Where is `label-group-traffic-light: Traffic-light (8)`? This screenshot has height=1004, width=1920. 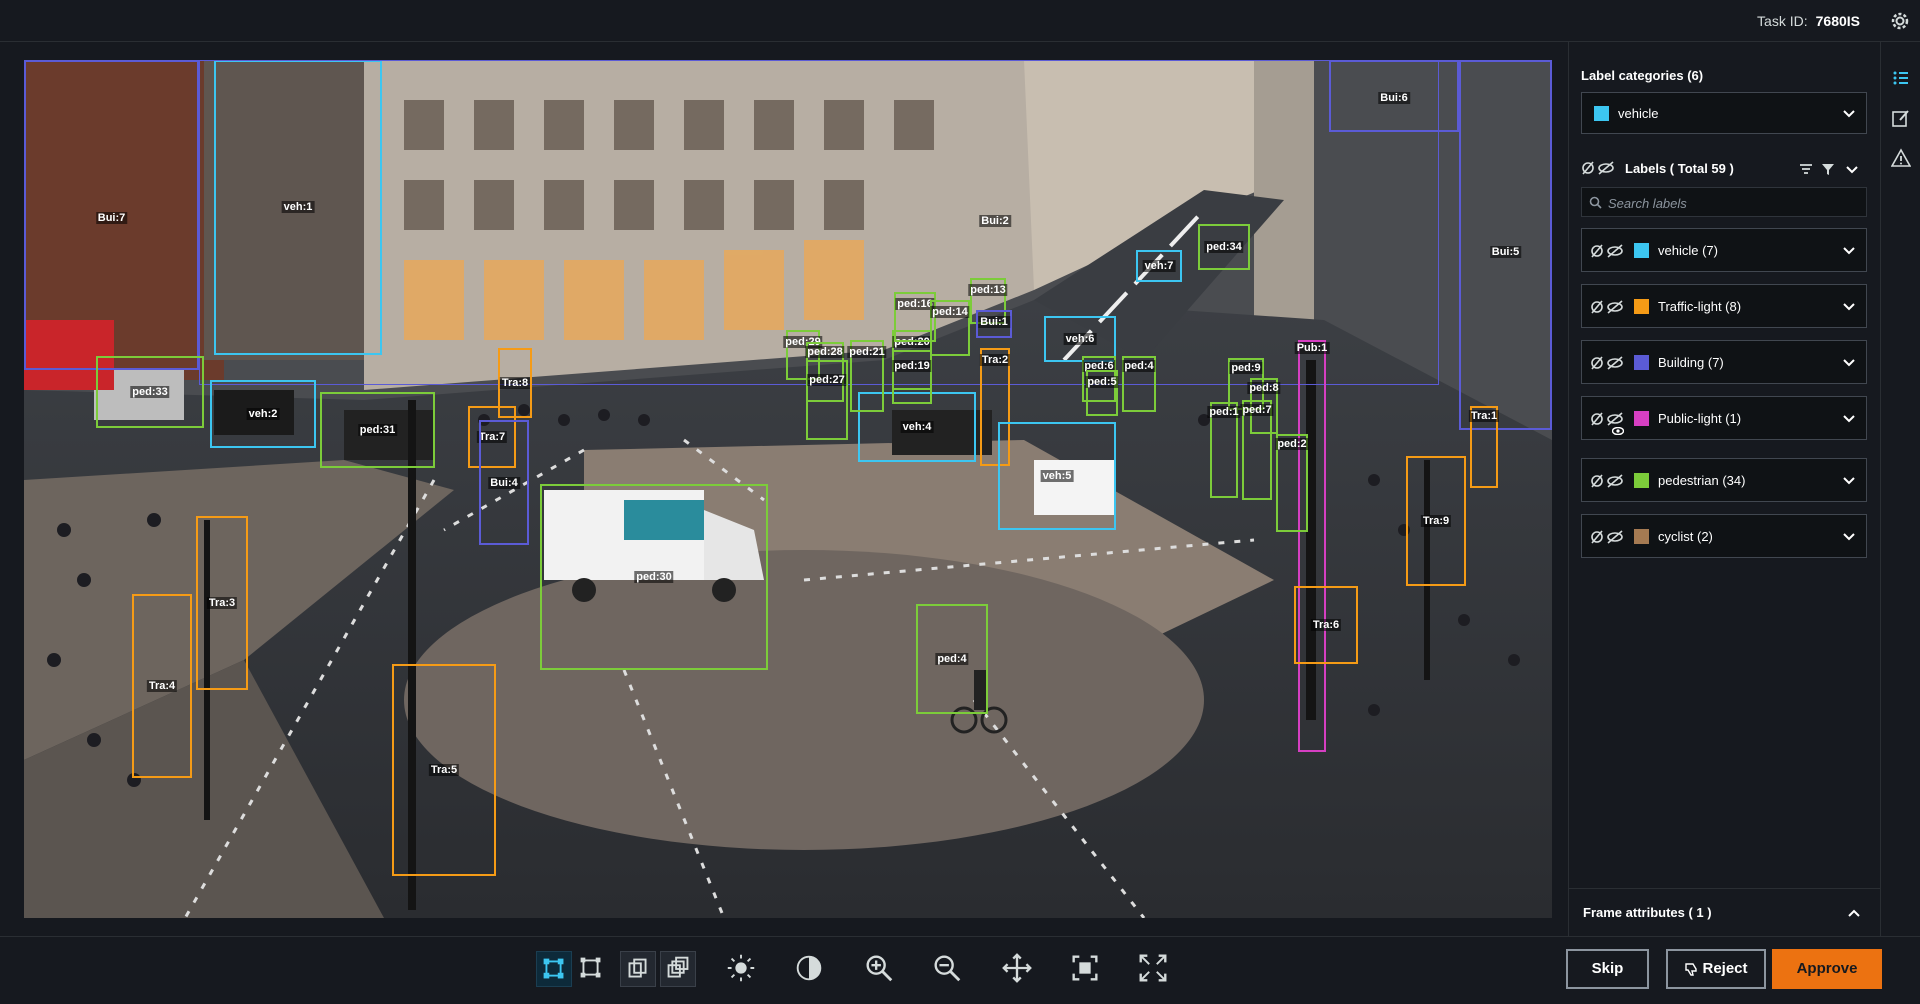 label-group-traffic-light: Traffic-light (8) is located at coordinates (1724, 306).